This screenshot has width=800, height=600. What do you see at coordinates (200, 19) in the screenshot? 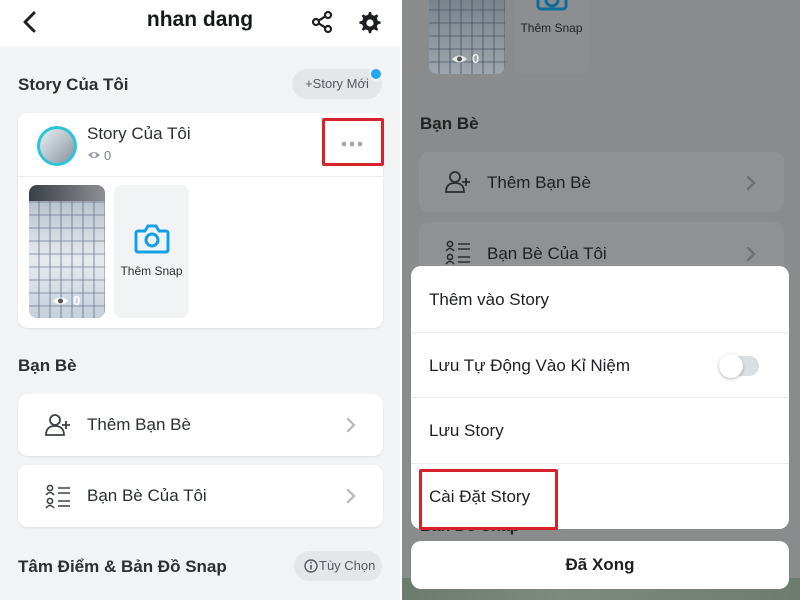
I see `page-title: nhan dang` at bounding box center [200, 19].